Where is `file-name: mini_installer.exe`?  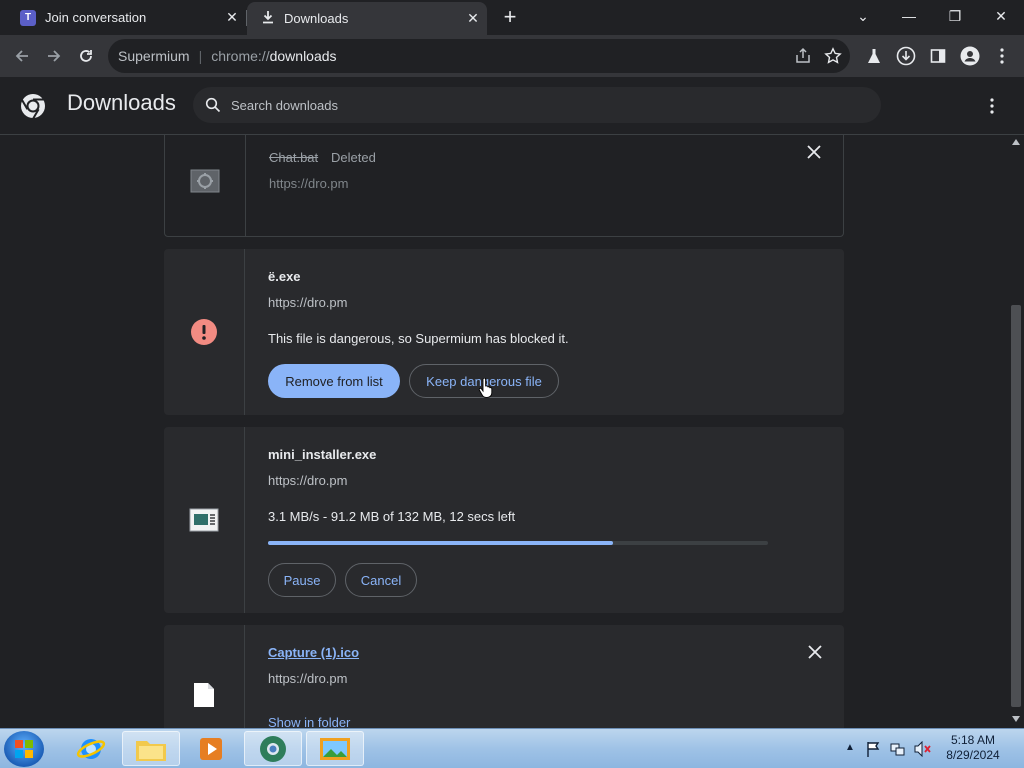 file-name: mini_installer.exe is located at coordinates (322, 454).